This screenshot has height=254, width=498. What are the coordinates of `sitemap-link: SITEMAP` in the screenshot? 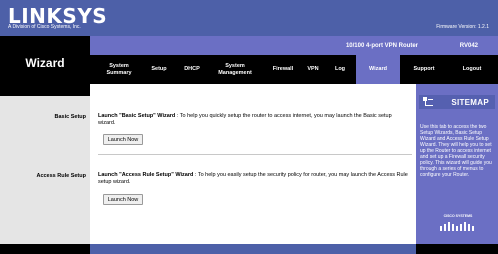 It's located at (457, 102).